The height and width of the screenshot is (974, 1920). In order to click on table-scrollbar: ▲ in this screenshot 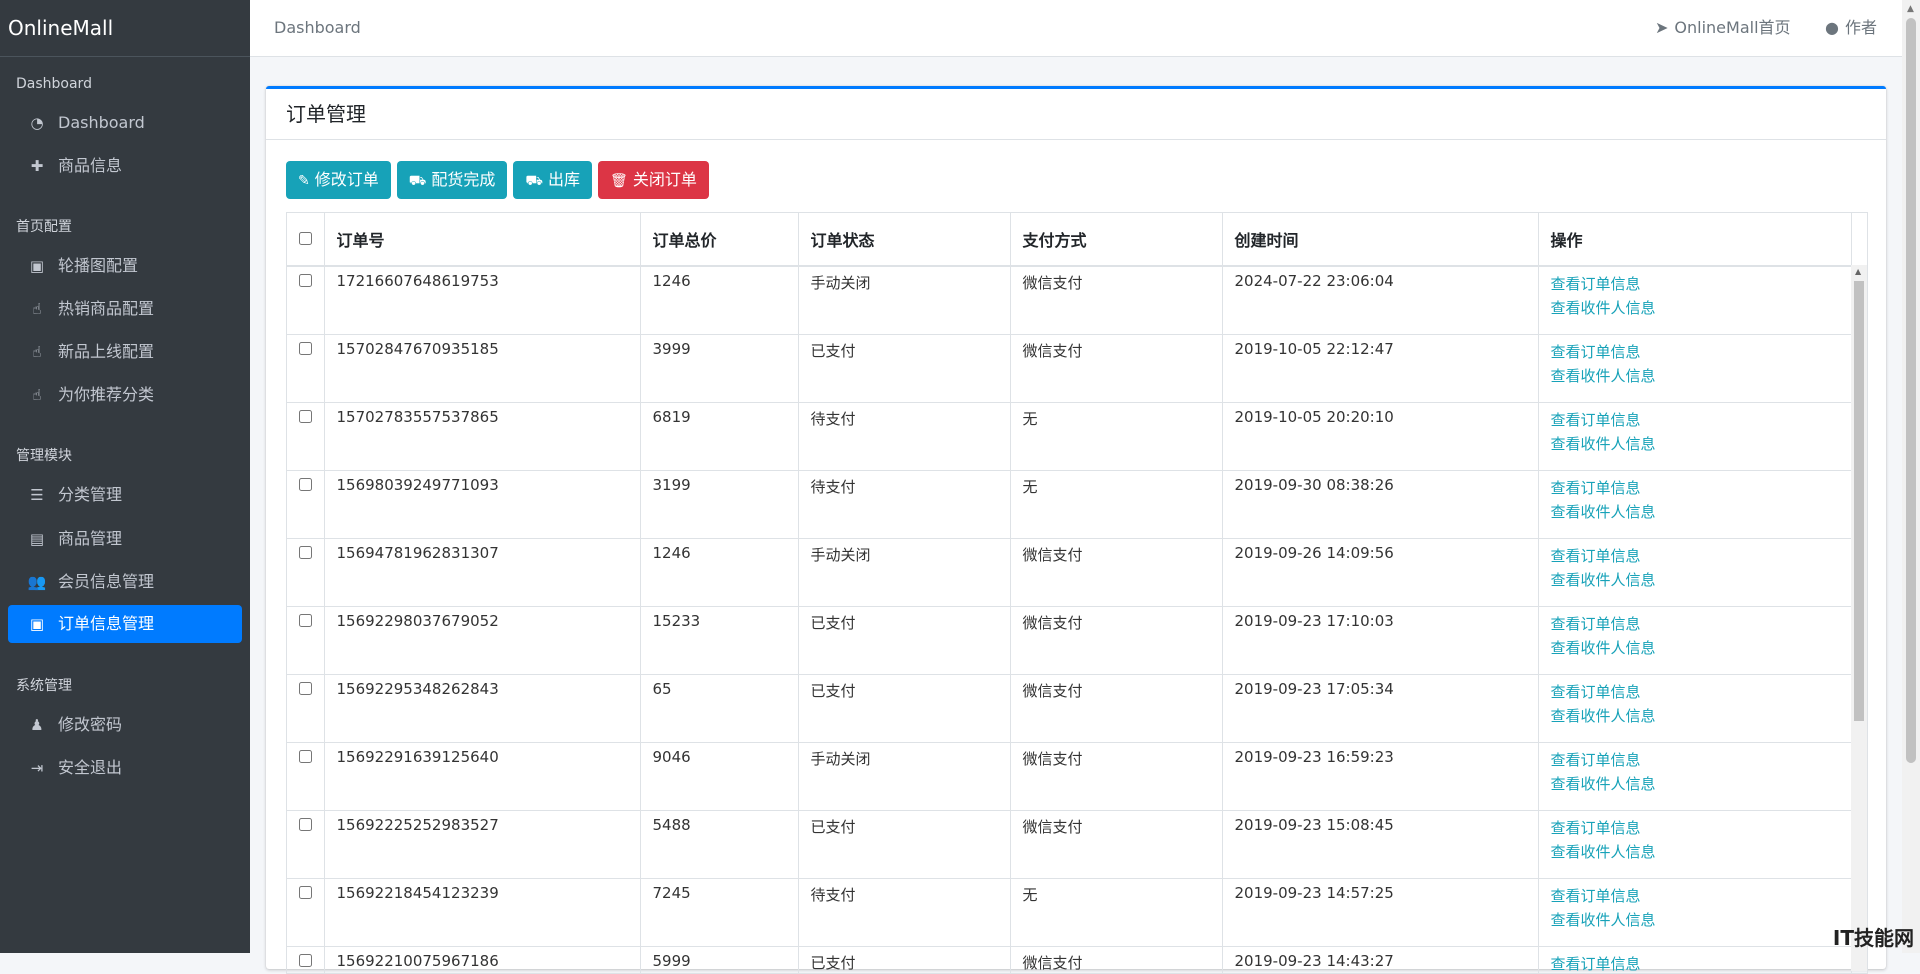, I will do `click(1859, 618)`.